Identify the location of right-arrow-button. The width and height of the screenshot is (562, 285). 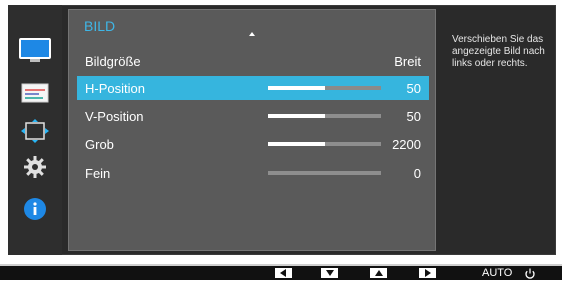
(427, 273).